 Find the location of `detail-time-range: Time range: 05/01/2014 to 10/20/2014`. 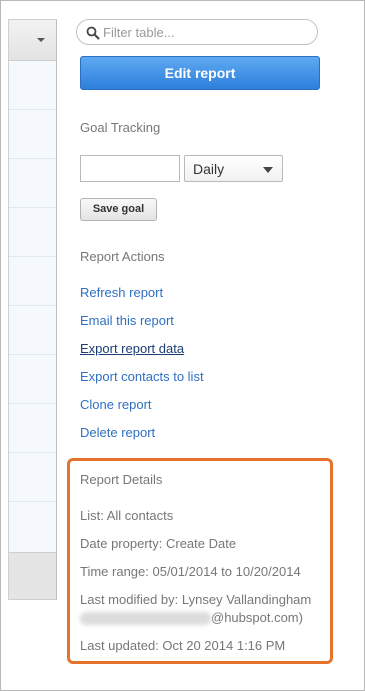

detail-time-range: Time range: 05/01/2014 to 10/20/2014 is located at coordinates (190, 571).